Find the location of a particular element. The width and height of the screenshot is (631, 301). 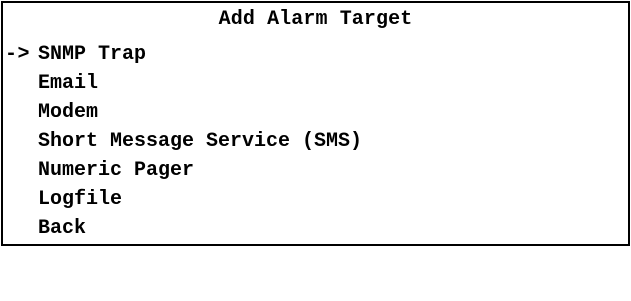

menu-item-label: Email is located at coordinates (68, 83).